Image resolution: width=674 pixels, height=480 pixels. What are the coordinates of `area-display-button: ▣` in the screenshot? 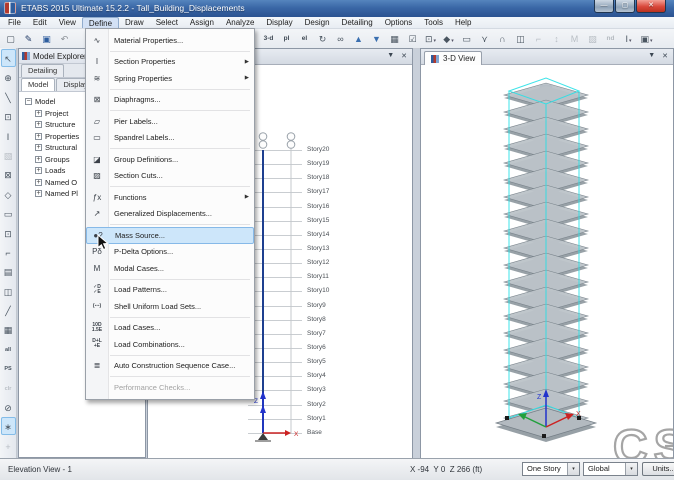 It's located at (646, 38).